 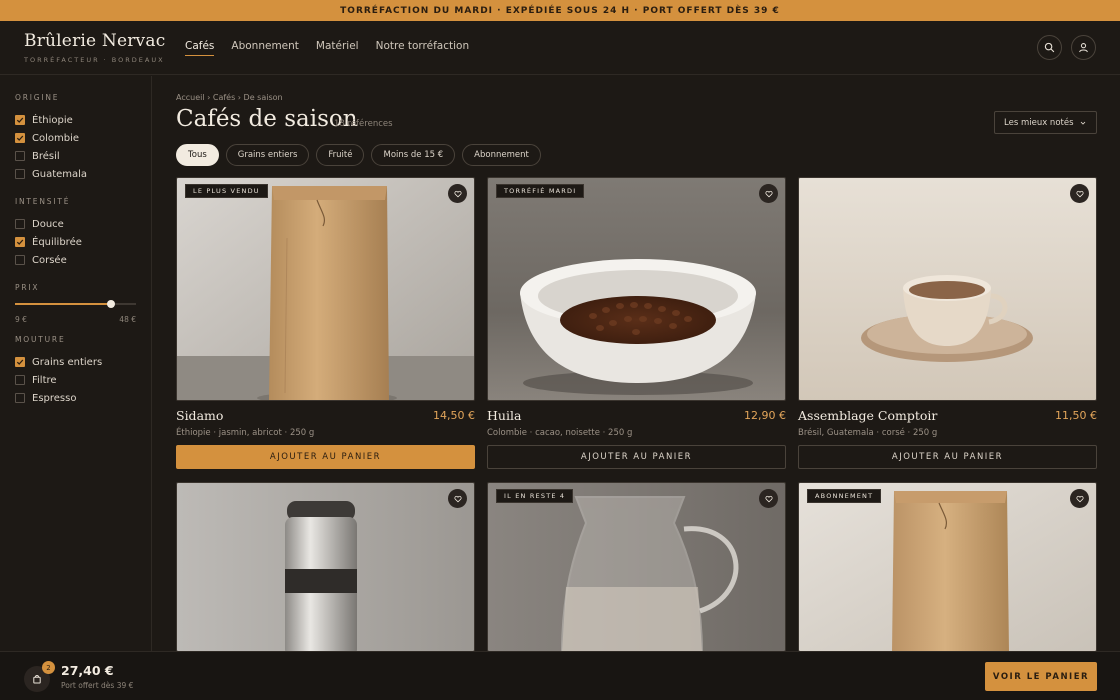 I want to click on account-button, so click(x=1083, y=47).